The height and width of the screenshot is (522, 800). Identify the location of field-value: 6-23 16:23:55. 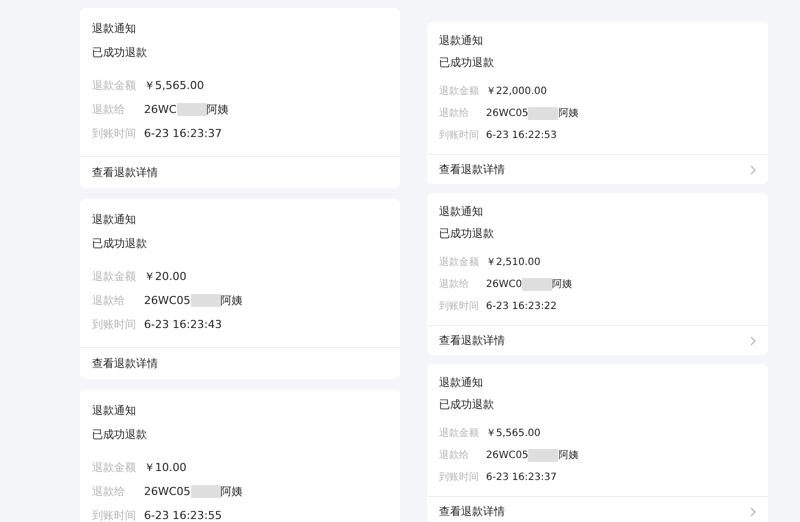
(183, 515).